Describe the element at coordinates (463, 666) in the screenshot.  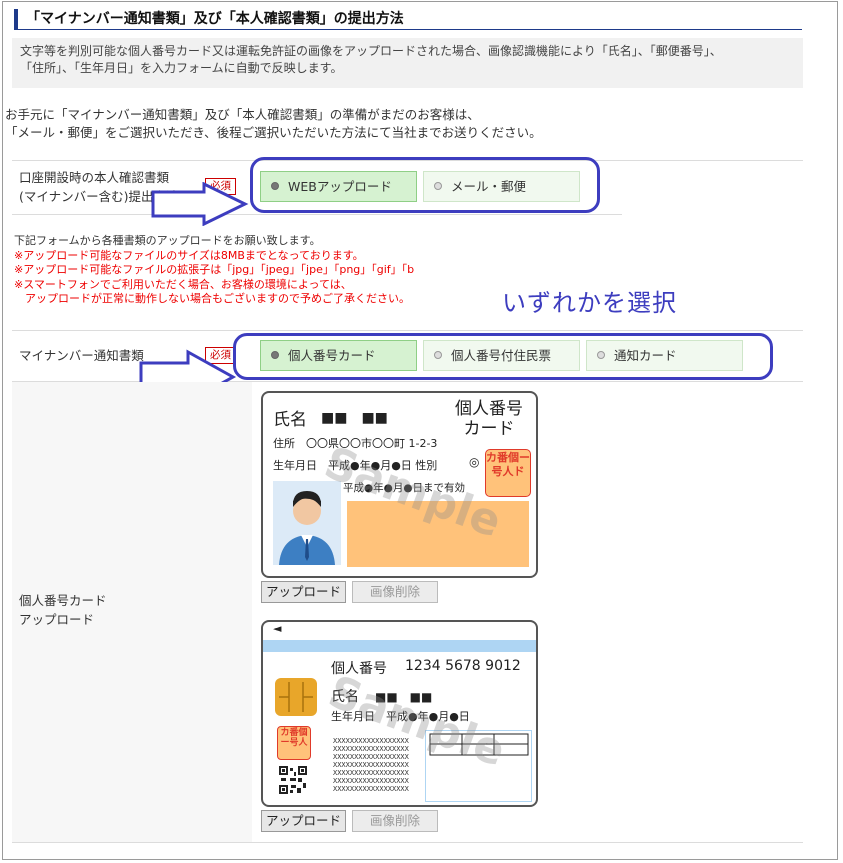
I see `card-number-value: 1234 5678 9012` at that location.